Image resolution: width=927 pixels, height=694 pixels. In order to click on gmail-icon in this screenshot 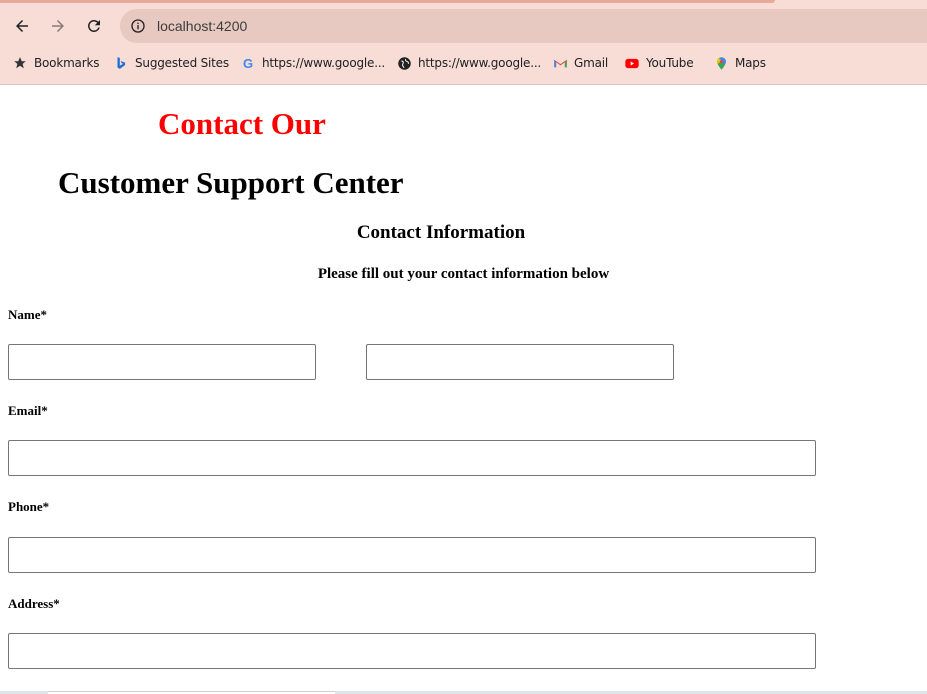, I will do `click(560, 63)`.